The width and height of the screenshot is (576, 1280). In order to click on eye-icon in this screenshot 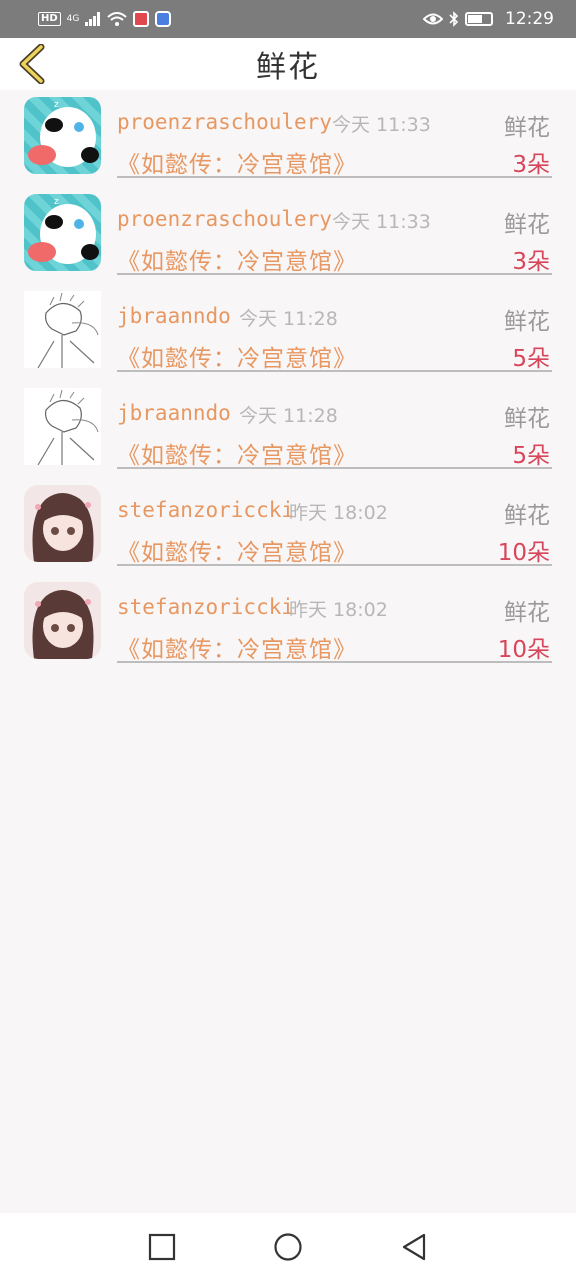, I will do `click(433, 19)`.